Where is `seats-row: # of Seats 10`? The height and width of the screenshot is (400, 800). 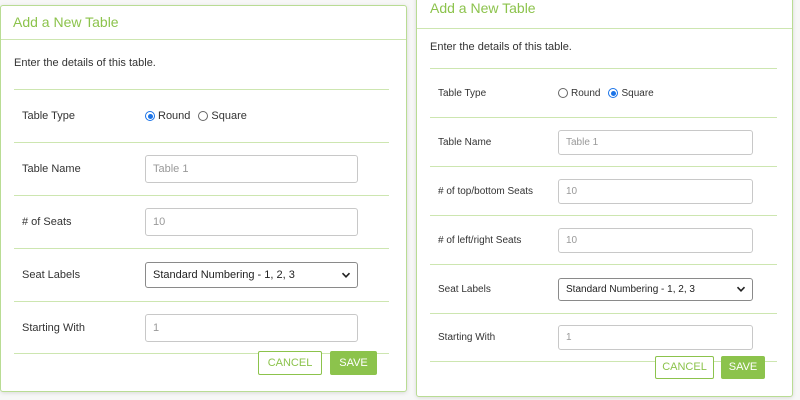
seats-row: # of Seats 10 is located at coordinates (201, 221).